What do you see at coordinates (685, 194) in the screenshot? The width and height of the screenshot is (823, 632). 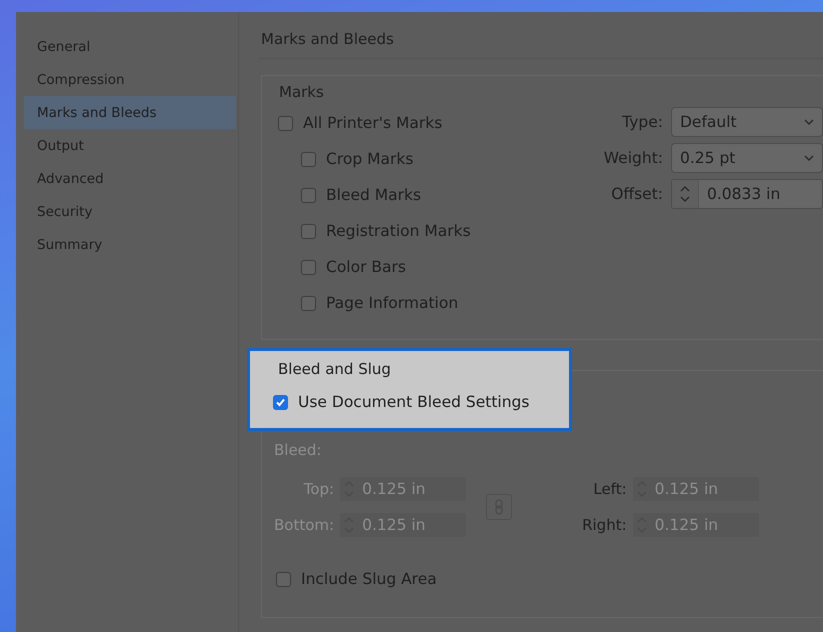 I see `stepper-icon` at bounding box center [685, 194].